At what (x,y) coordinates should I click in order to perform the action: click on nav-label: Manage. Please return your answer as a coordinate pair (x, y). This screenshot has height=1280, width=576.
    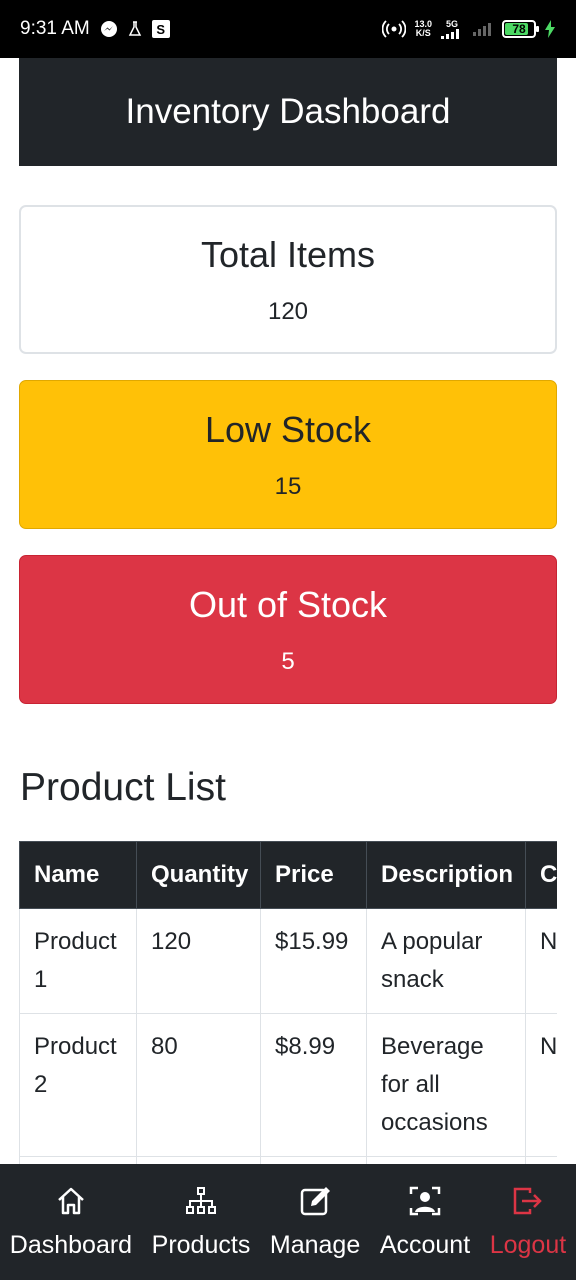
    Looking at the image, I should click on (315, 1244).